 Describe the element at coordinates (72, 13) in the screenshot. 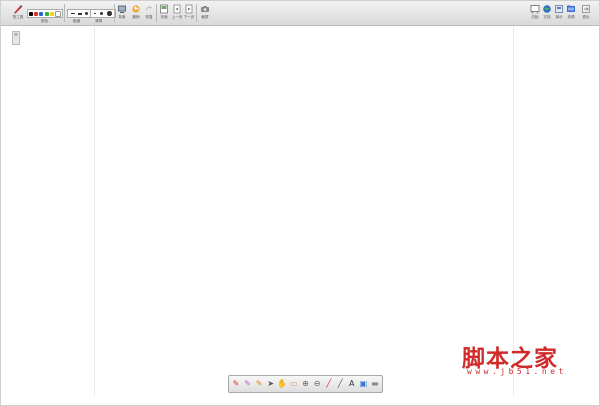

I see `thin-line-icon` at that location.